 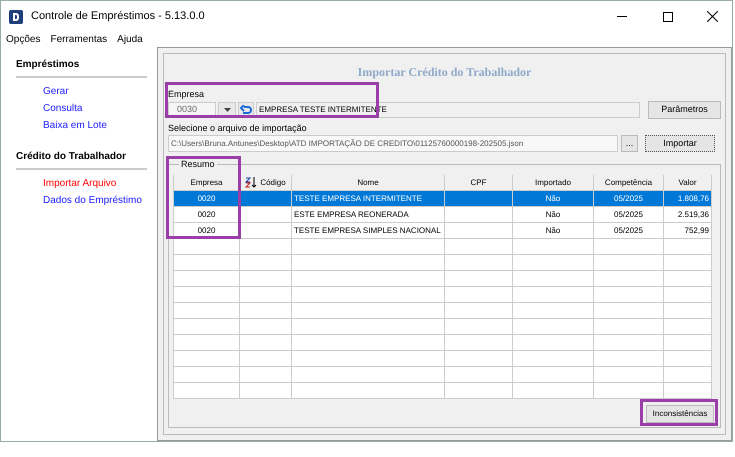 What do you see at coordinates (79, 39) in the screenshot?
I see `menu-item: Ferramentas` at bounding box center [79, 39].